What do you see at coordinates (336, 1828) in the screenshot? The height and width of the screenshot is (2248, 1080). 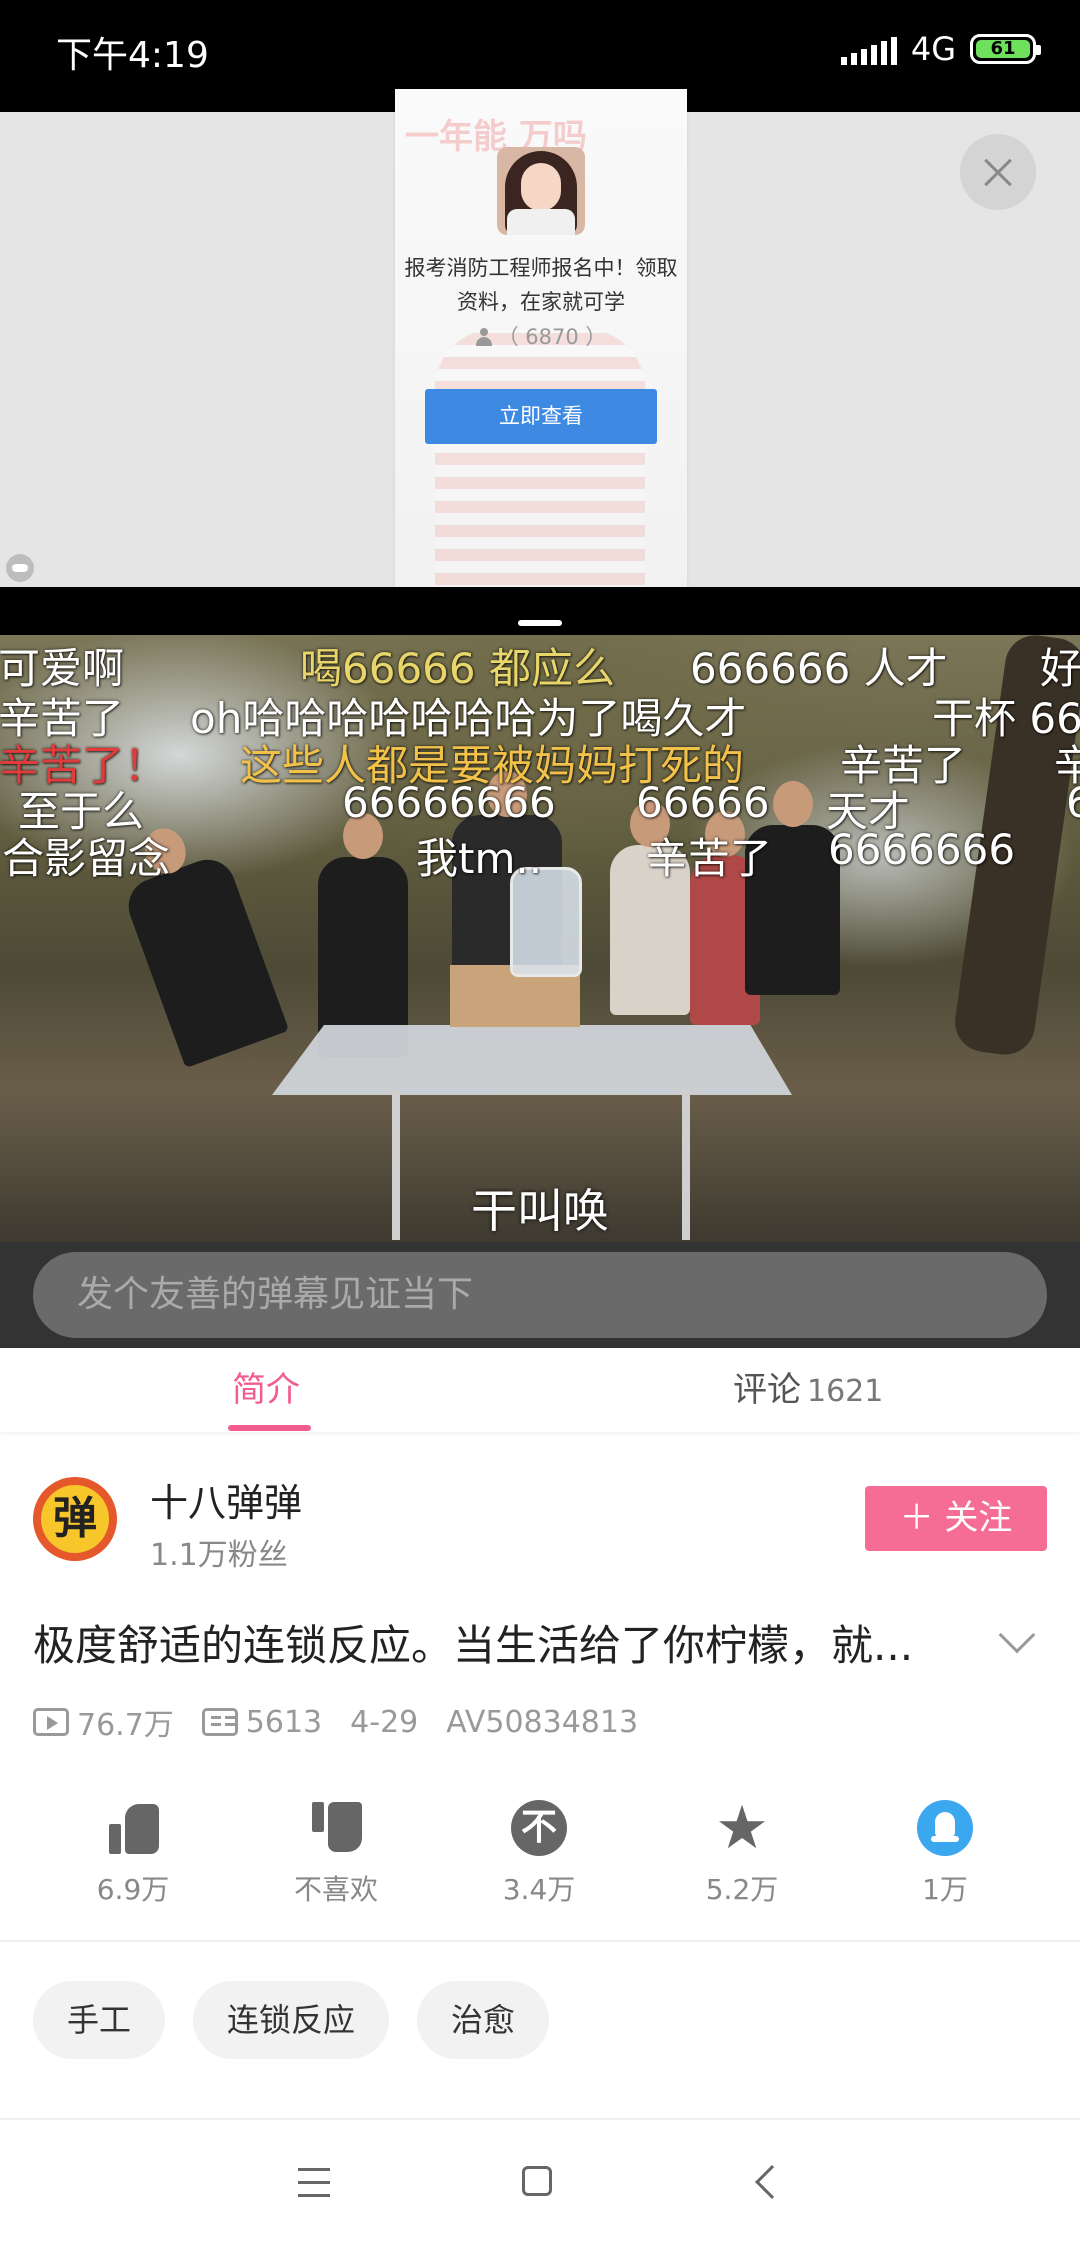 I see `thumb-down-icon` at bounding box center [336, 1828].